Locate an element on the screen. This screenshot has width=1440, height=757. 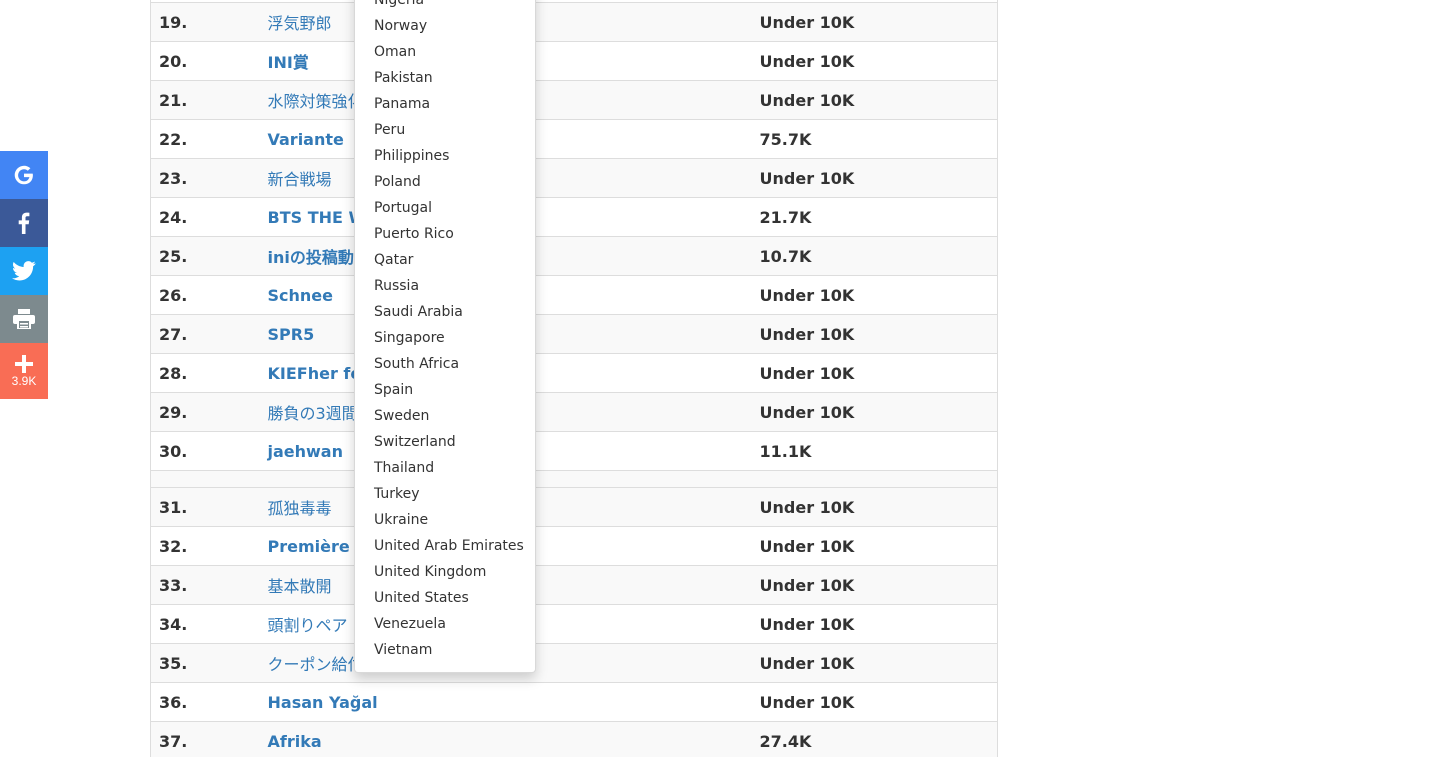
trend-rank: 26. is located at coordinates (205, 295).